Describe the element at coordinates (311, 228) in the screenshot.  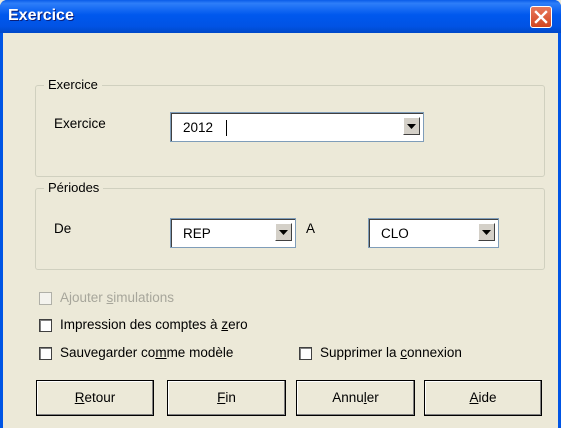
I see `a-label: A` at that location.